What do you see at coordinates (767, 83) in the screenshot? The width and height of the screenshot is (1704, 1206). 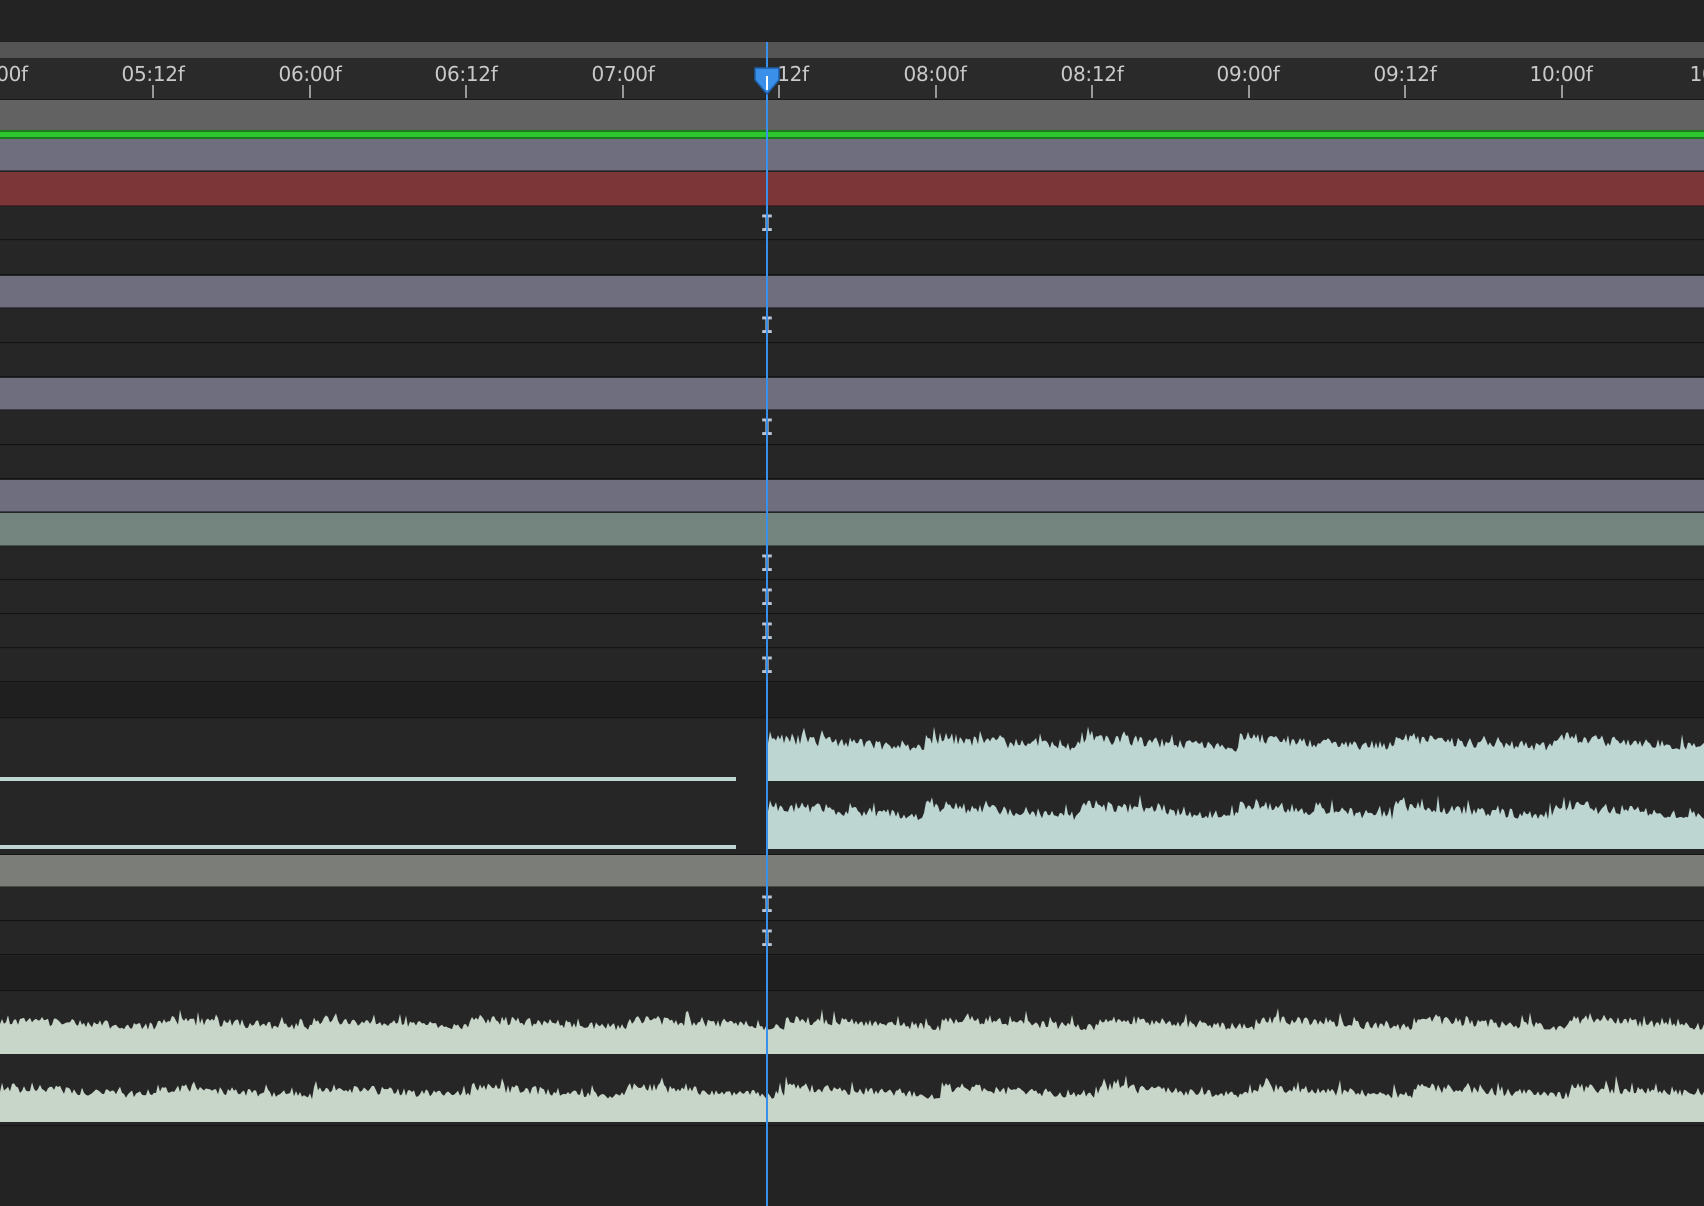 I see `playhead-handle-icon` at bounding box center [767, 83].